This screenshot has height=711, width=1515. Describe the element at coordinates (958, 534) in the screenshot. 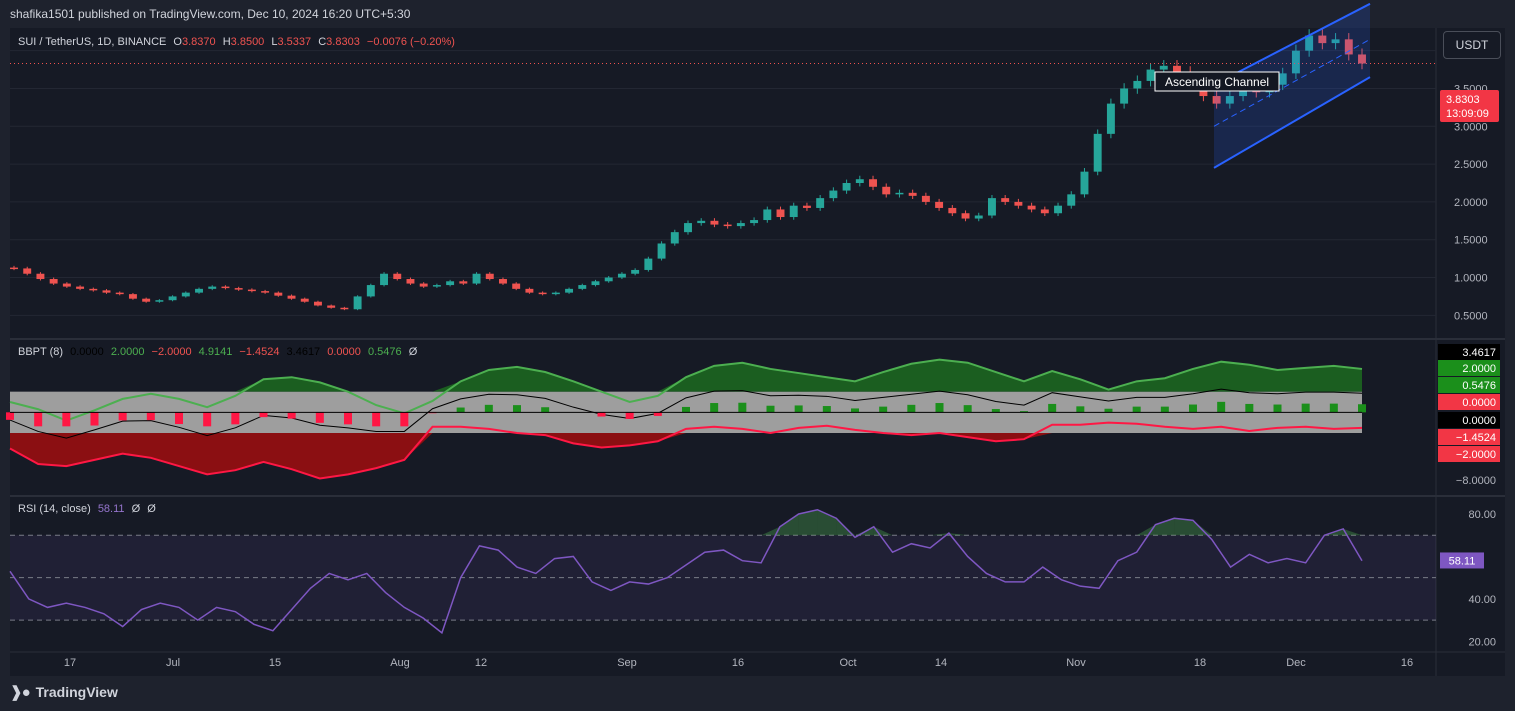

I see `rsi-overbought-fill` at that location.